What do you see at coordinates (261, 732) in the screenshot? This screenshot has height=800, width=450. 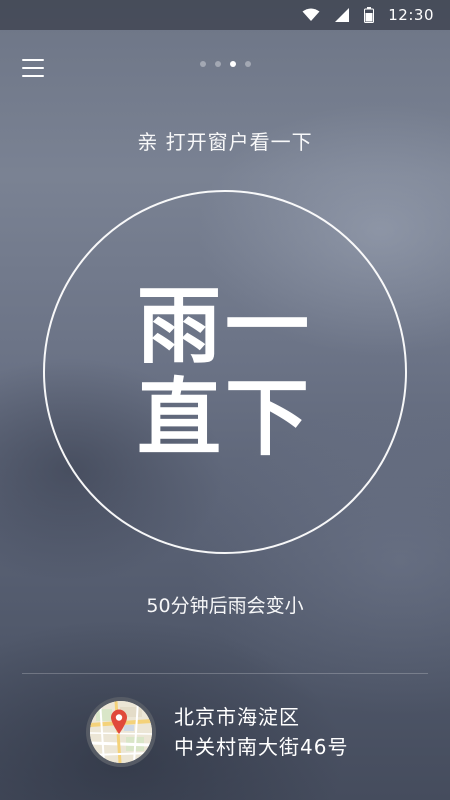 I see `address: 北京市海淀区 中关村南大街46号` at bounding box center [261, 732].